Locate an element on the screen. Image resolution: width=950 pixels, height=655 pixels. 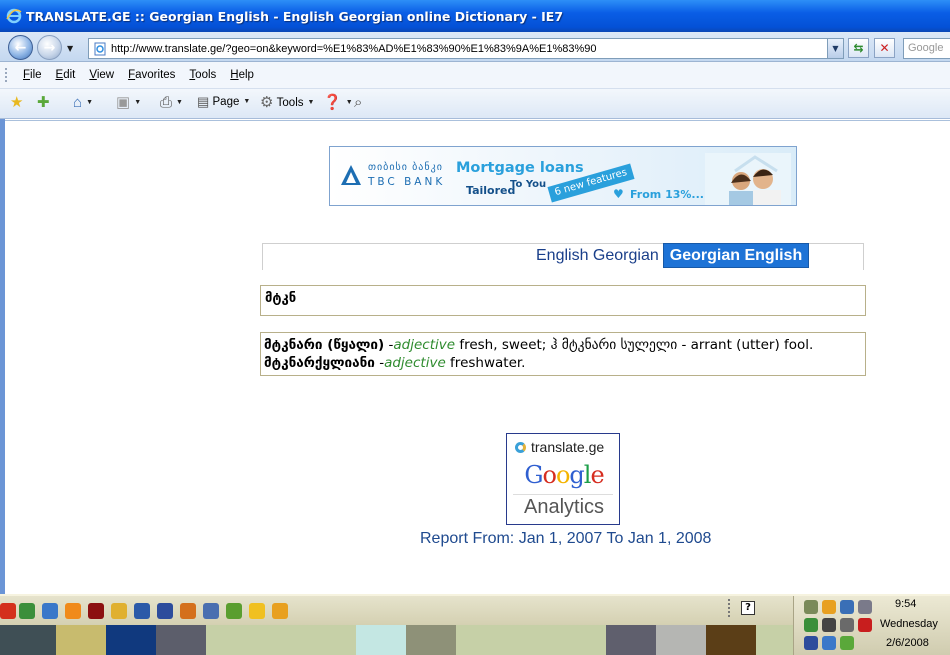
search-input: Google is located at coordinates (926, 48).